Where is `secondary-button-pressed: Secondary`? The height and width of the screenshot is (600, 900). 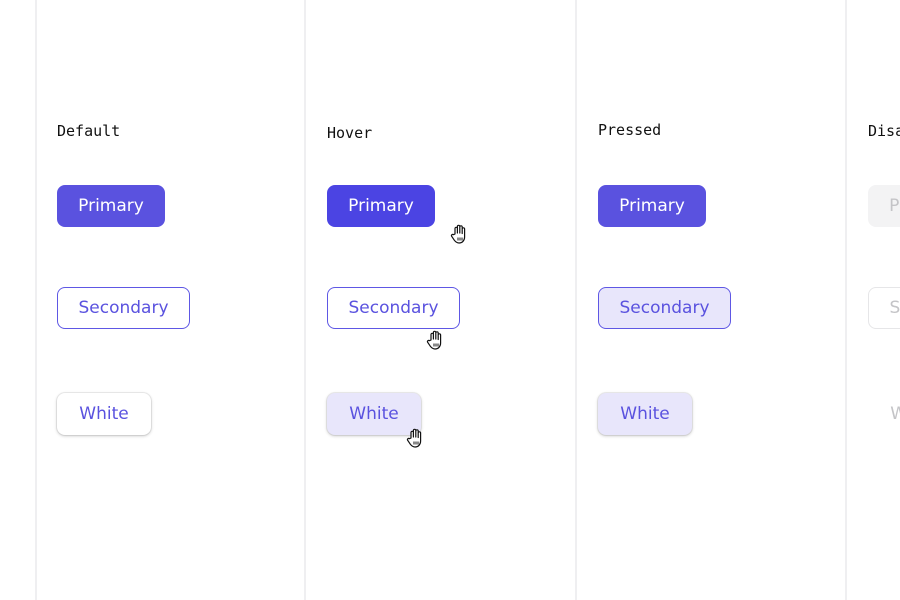
secondary-button-pressed: Secondary is located at coordinates (664, 308).